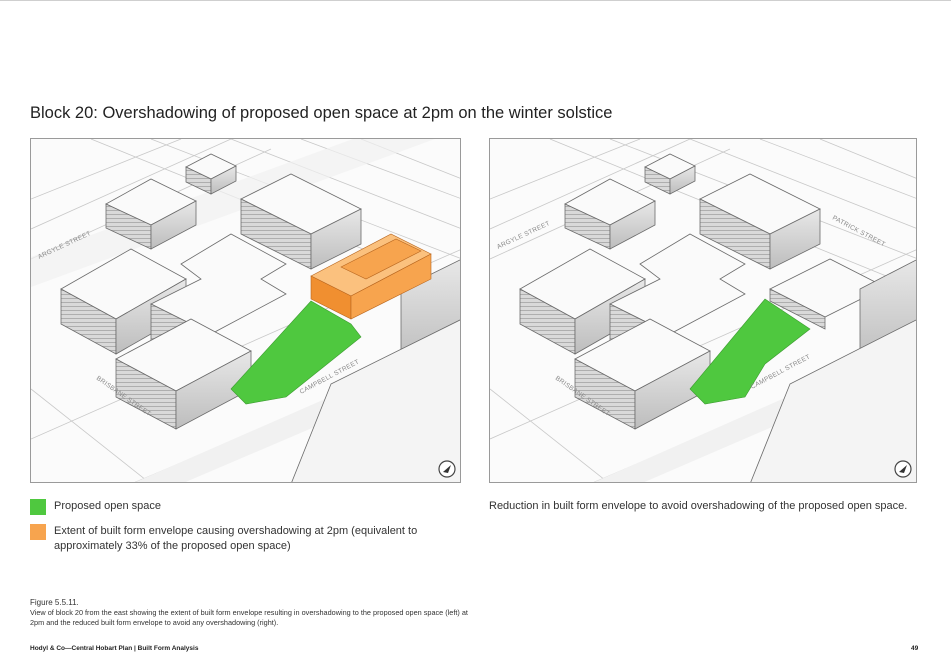  I want to click on street-label-argyle: ARGYLE STREET, so click(523, 235).